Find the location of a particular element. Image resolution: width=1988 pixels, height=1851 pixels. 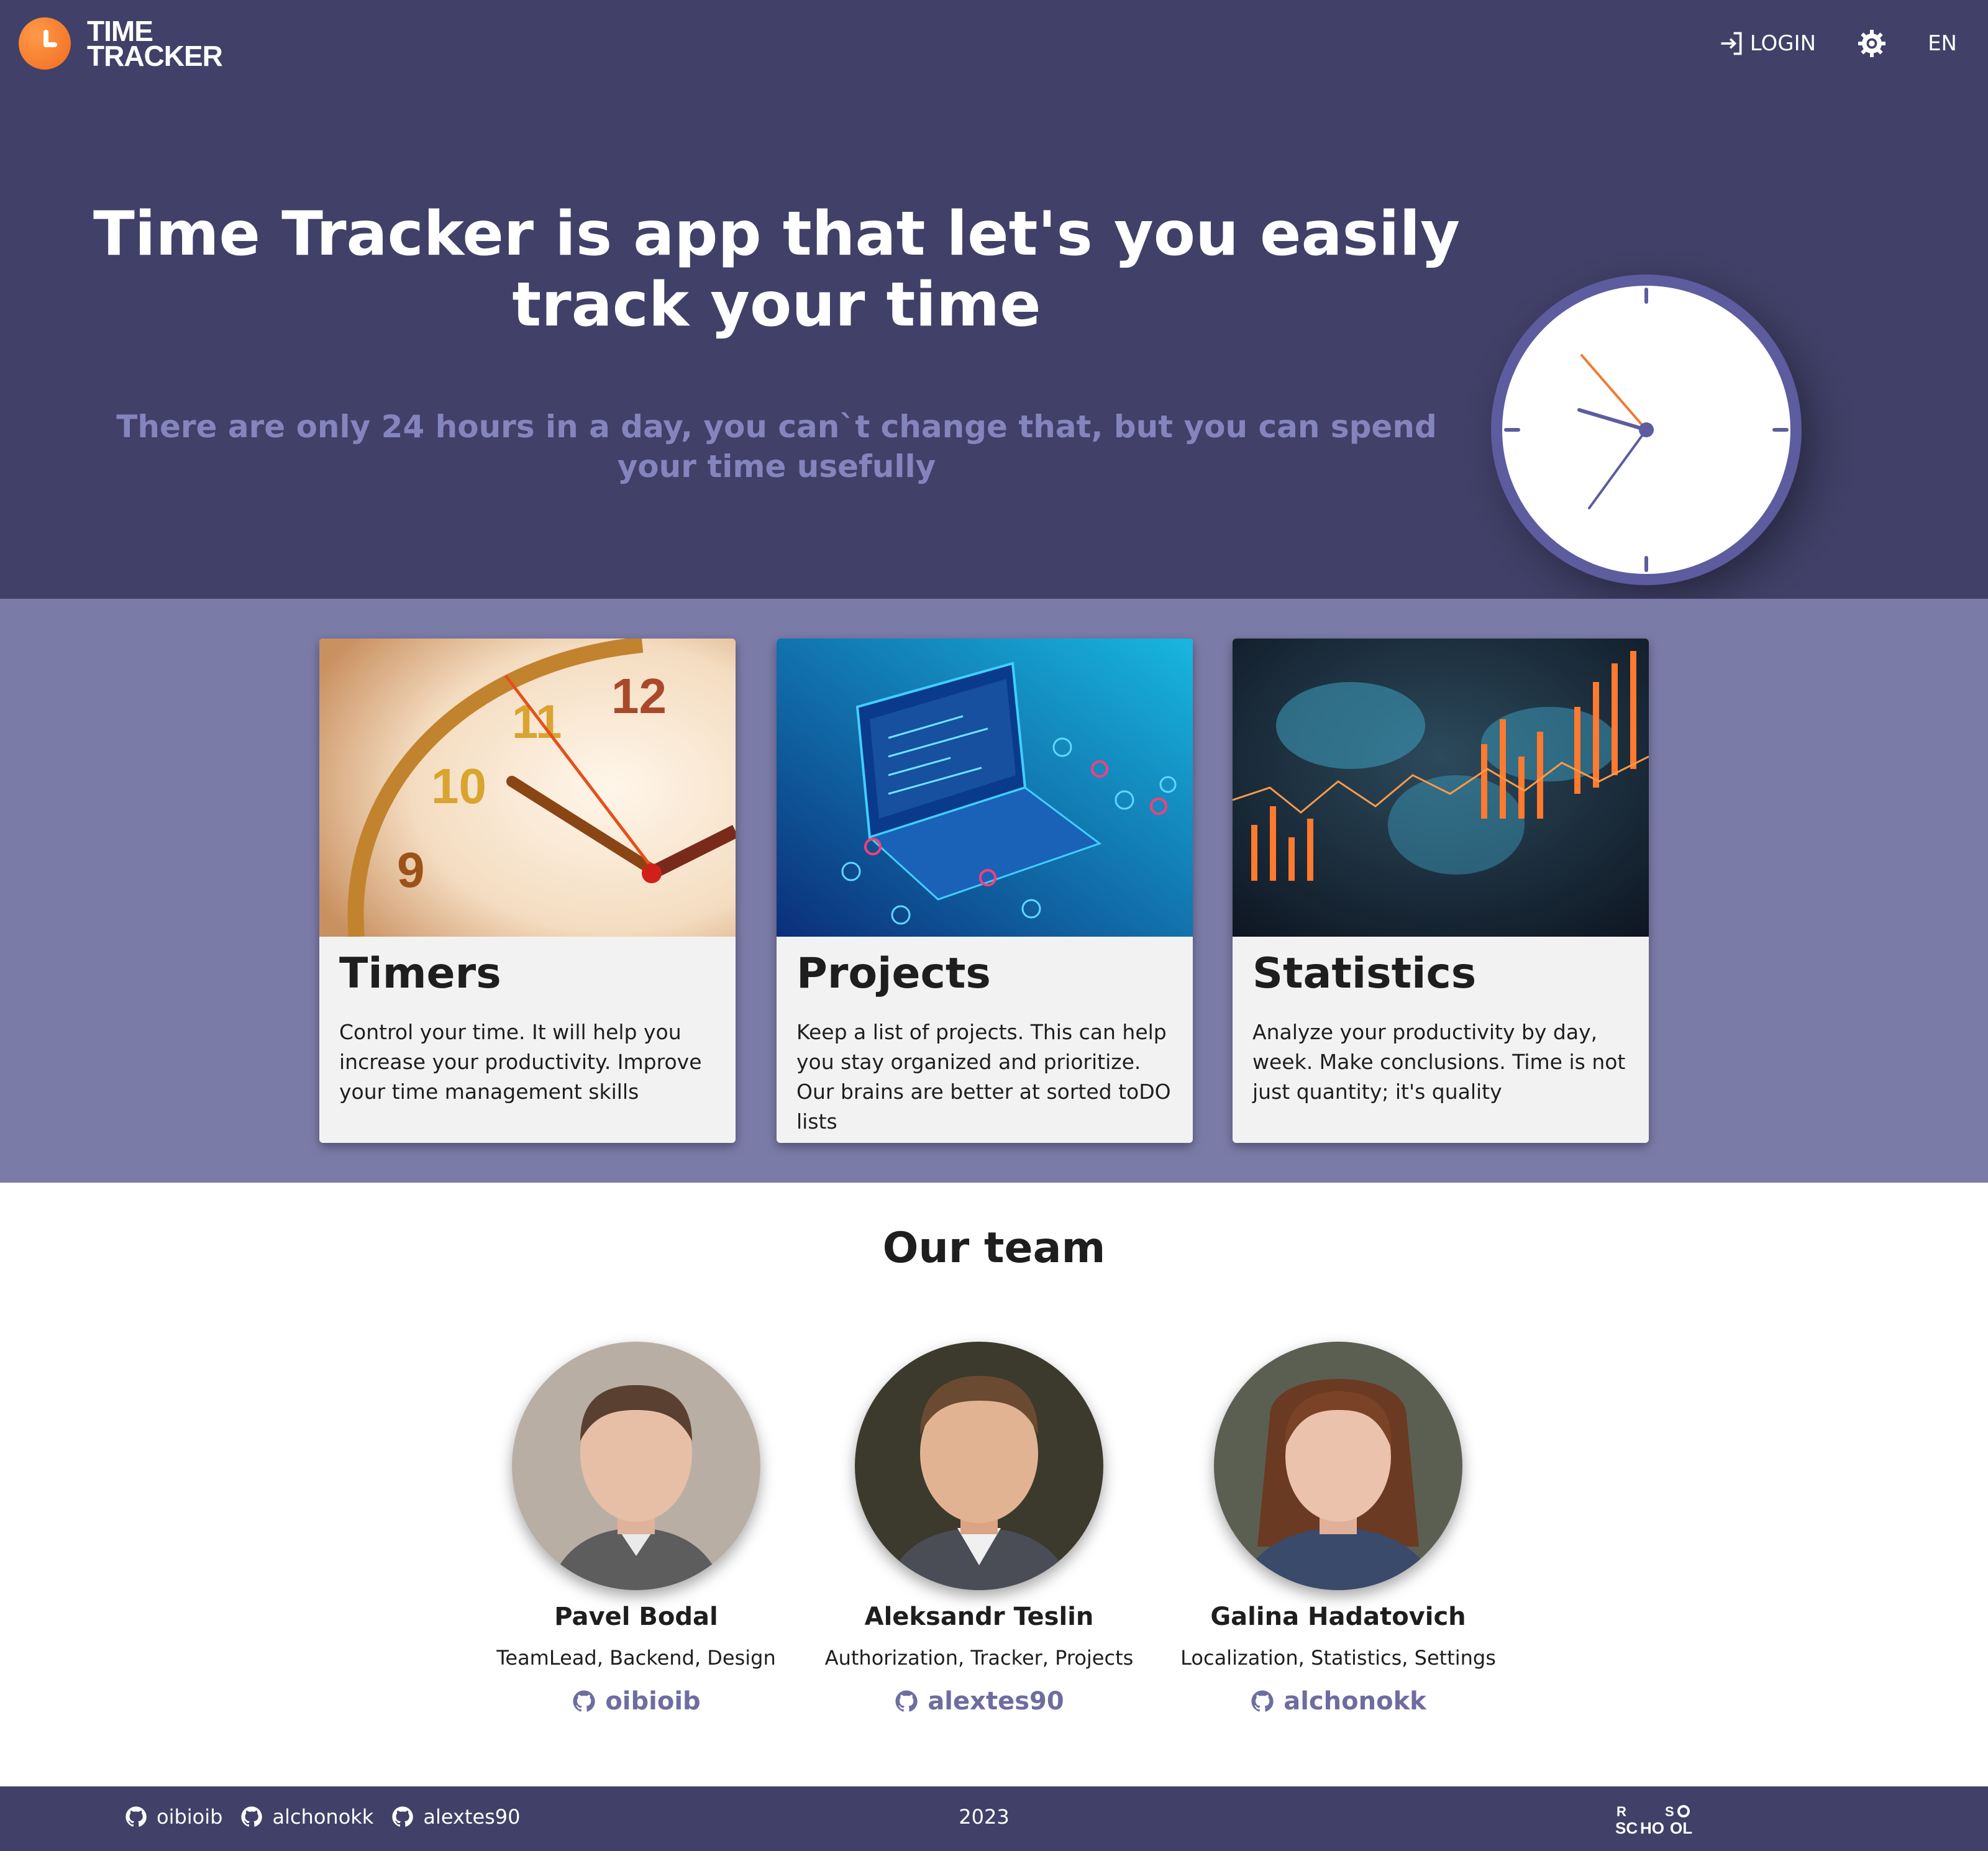

svg-text: 12 is located at coordinates (639, 696).